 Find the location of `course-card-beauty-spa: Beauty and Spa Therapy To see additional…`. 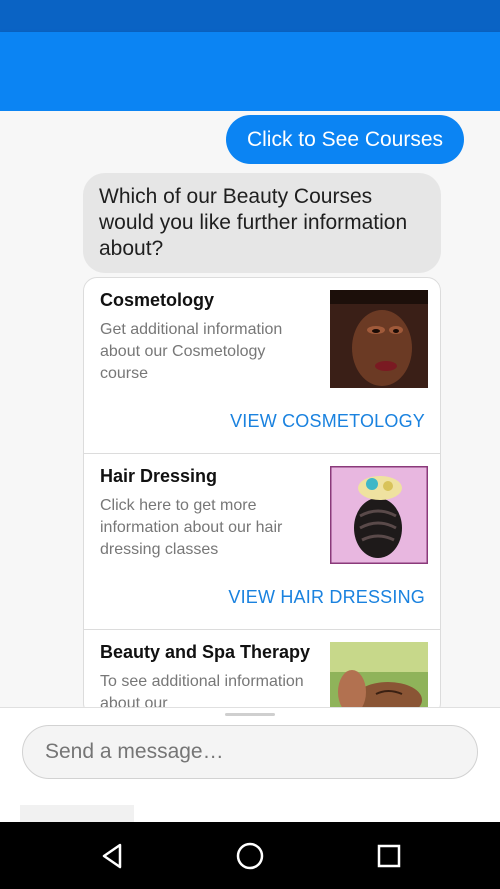

course-card-beauty-spa: Beauty and Spa Therapy To see additional… is located at coordinates (262, 668).